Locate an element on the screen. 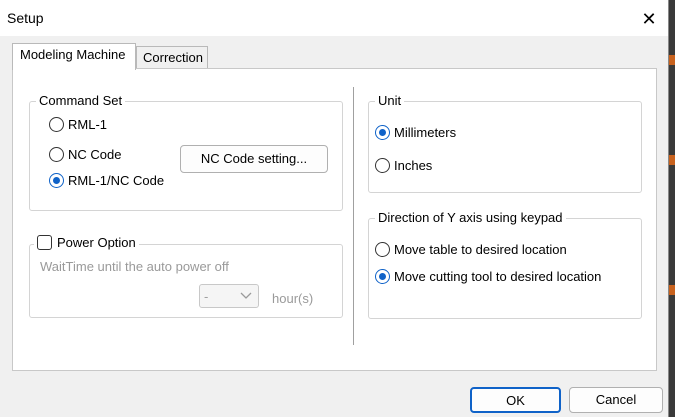 The width and height of the screenshot is (675, 417). tab-label: Modeling Machine is located at coordinates (73, 54).